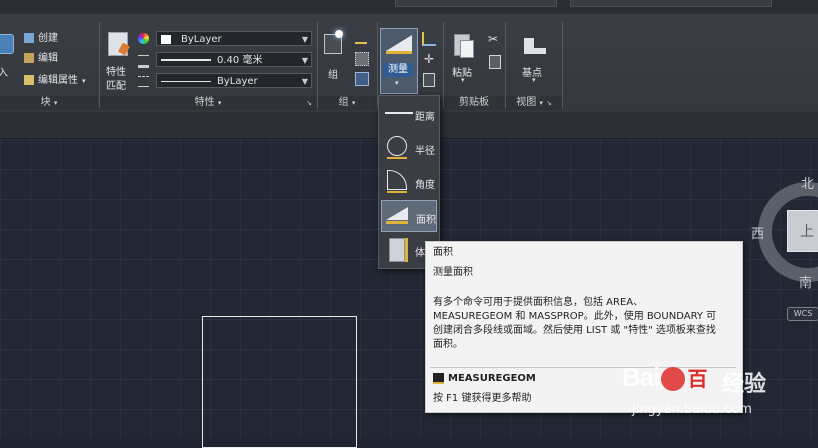 The image size is (818, 448). What do you see at coordinates (397, 213) in the screenshot?
I see `area-icon` at bounding box center [397, 213].